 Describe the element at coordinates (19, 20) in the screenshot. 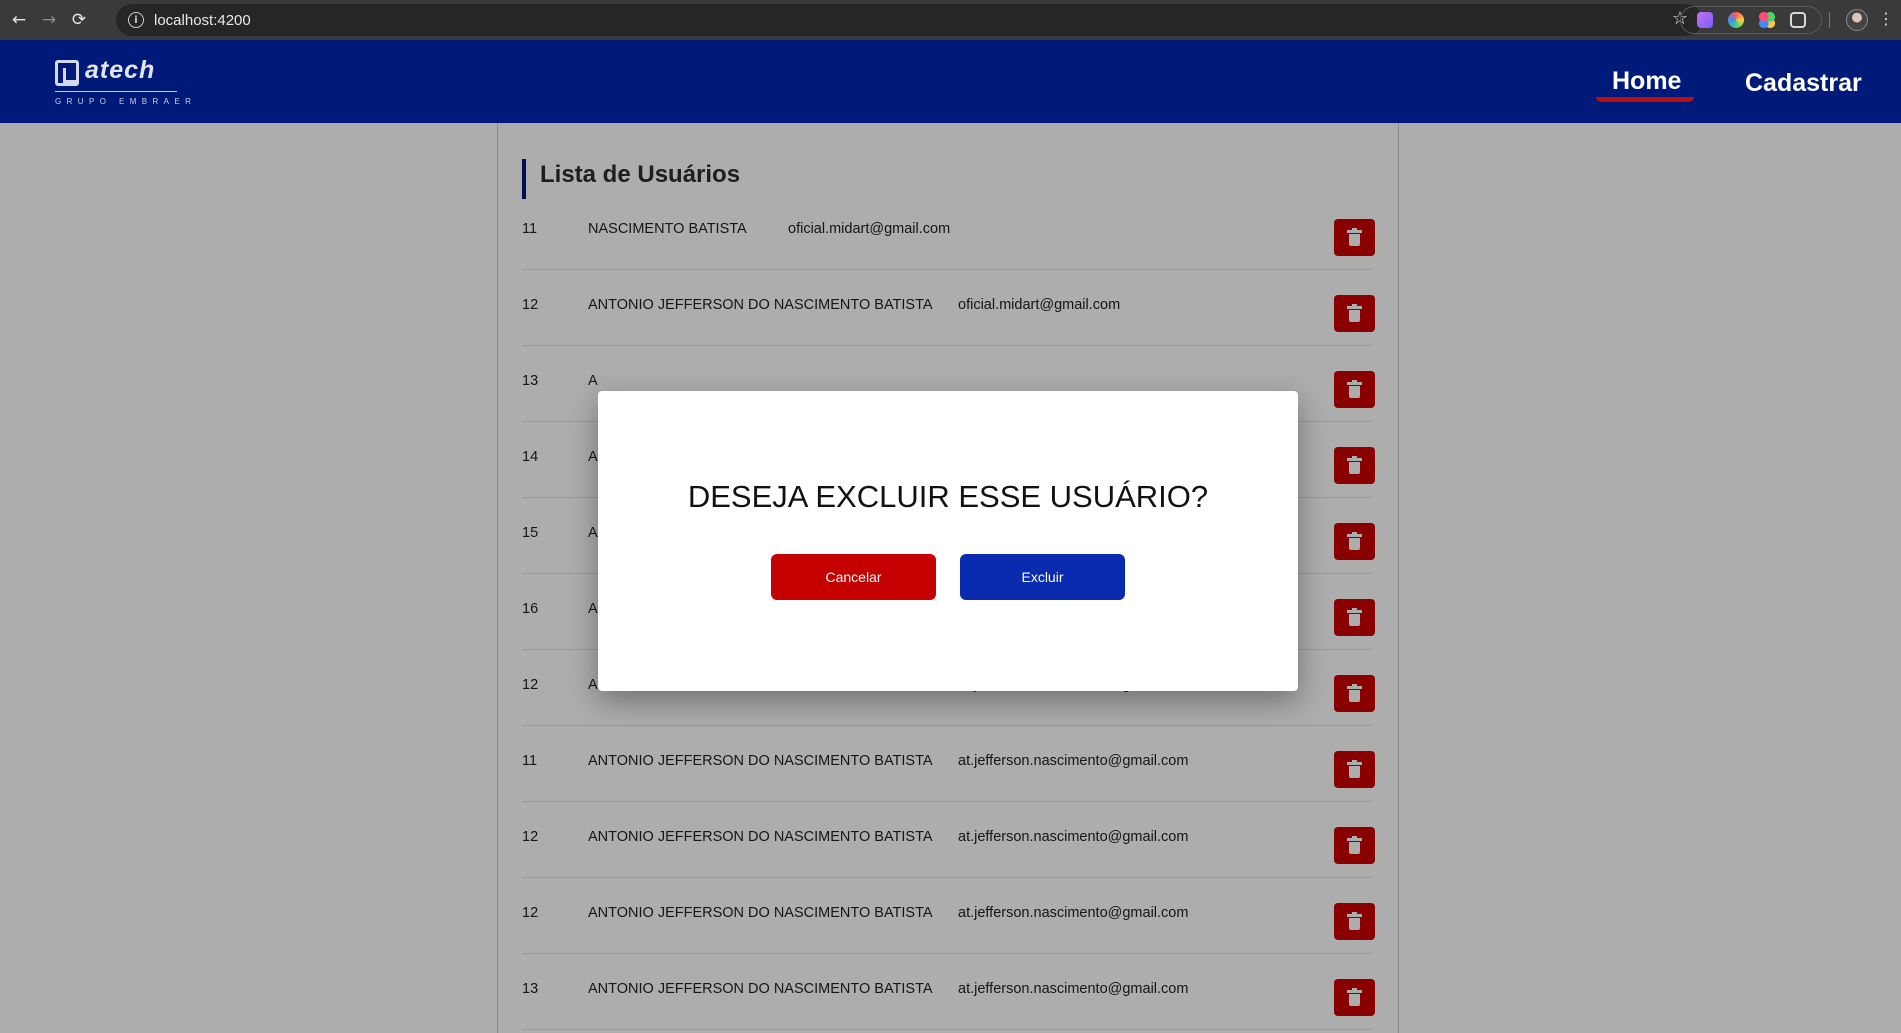

I see `back-icon: ←` at that location.